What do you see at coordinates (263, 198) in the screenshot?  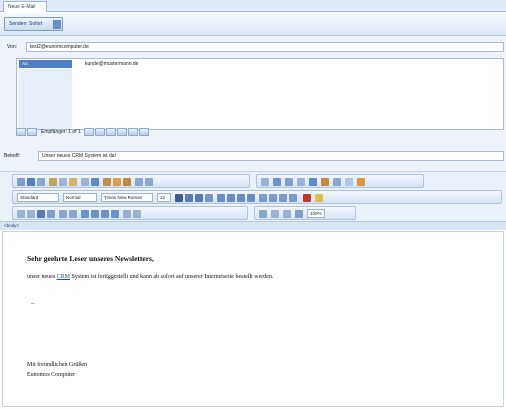 I see `numbered-list-icon` at bounding box center [263, 198].